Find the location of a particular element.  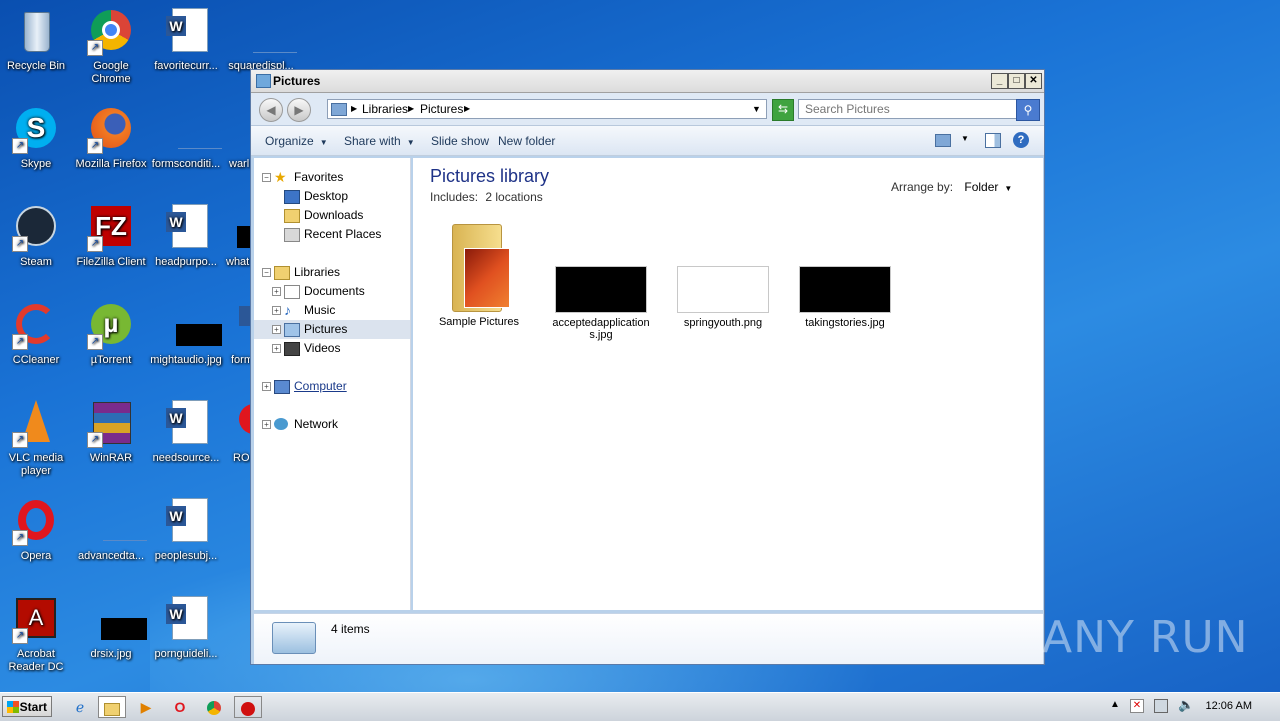

desktop-icon-opera: ↗ Opera is located at coordinates (37, 530).